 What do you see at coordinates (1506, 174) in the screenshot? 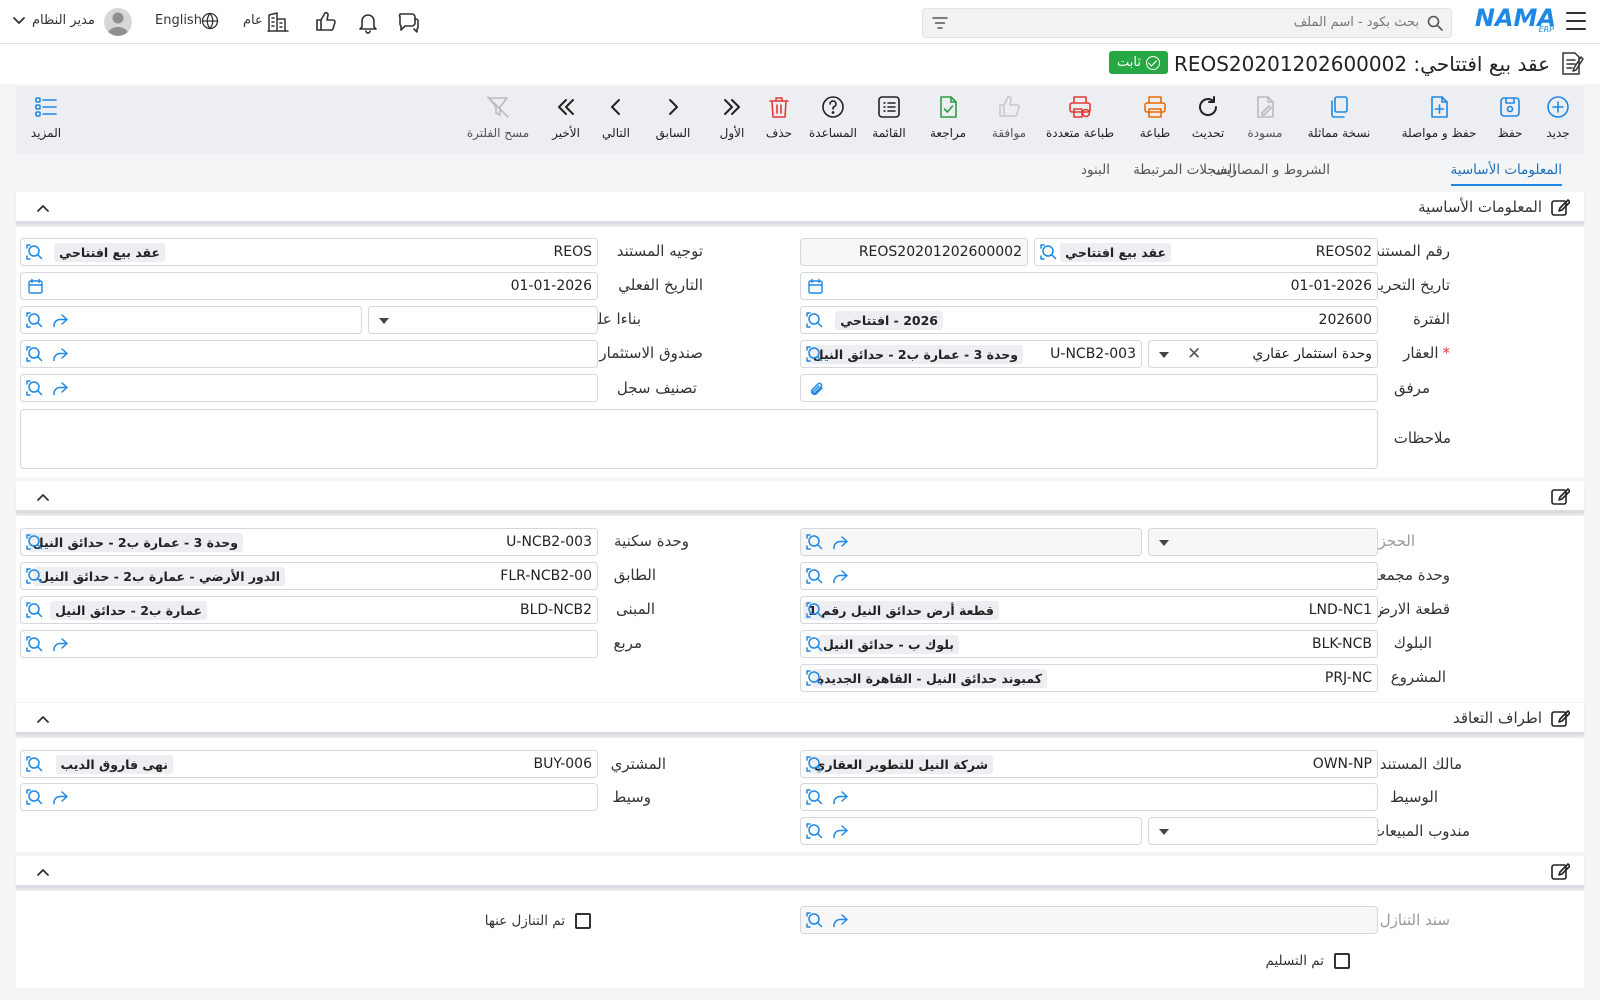
I see `tab-basic-info: المعلومات الأساسية` at bounding box center [1506, 174].